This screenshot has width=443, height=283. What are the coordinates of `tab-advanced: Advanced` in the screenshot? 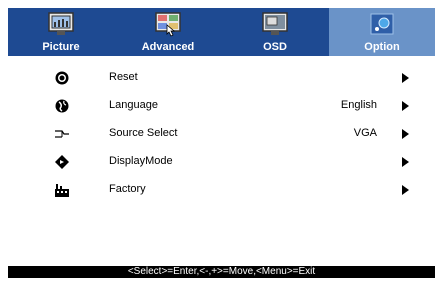 It's located at (168, 32).